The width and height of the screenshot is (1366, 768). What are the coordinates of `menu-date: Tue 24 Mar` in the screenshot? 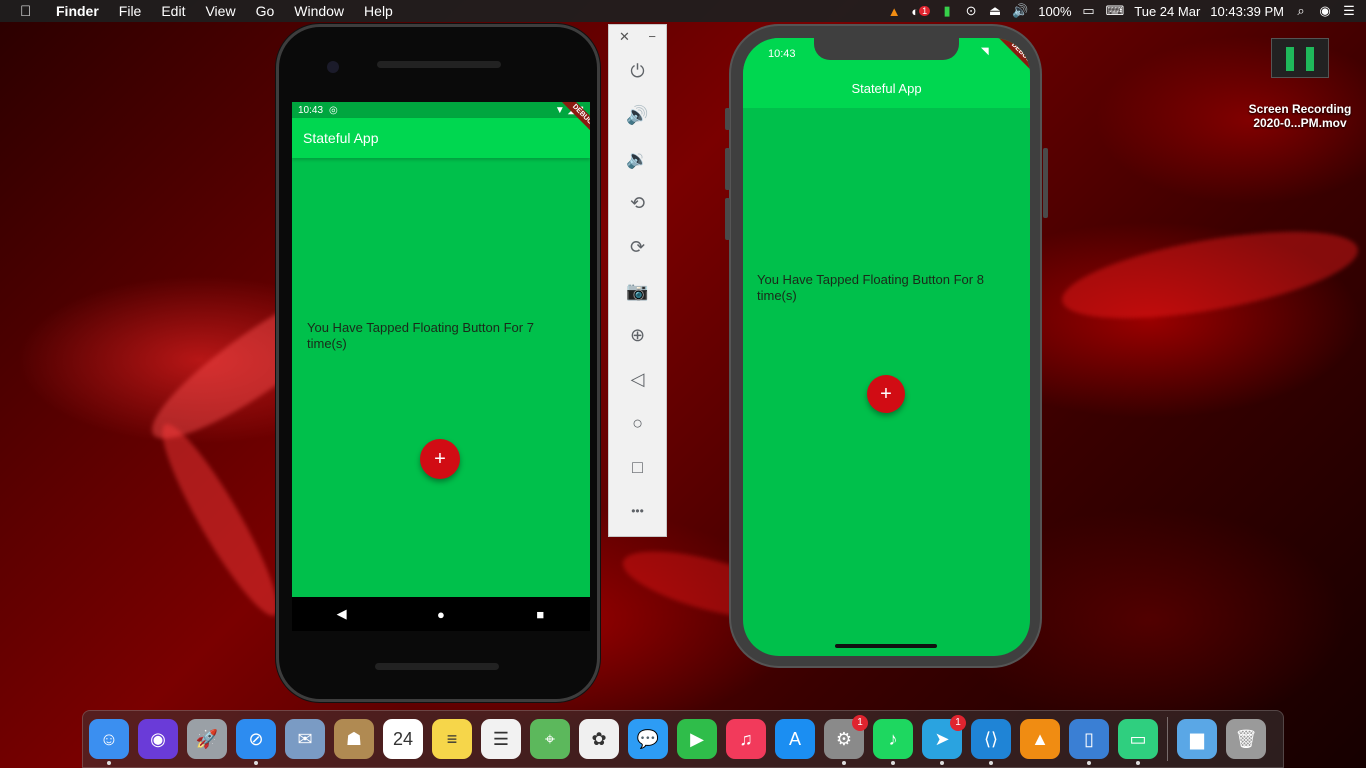 It's located at (1167, 11).